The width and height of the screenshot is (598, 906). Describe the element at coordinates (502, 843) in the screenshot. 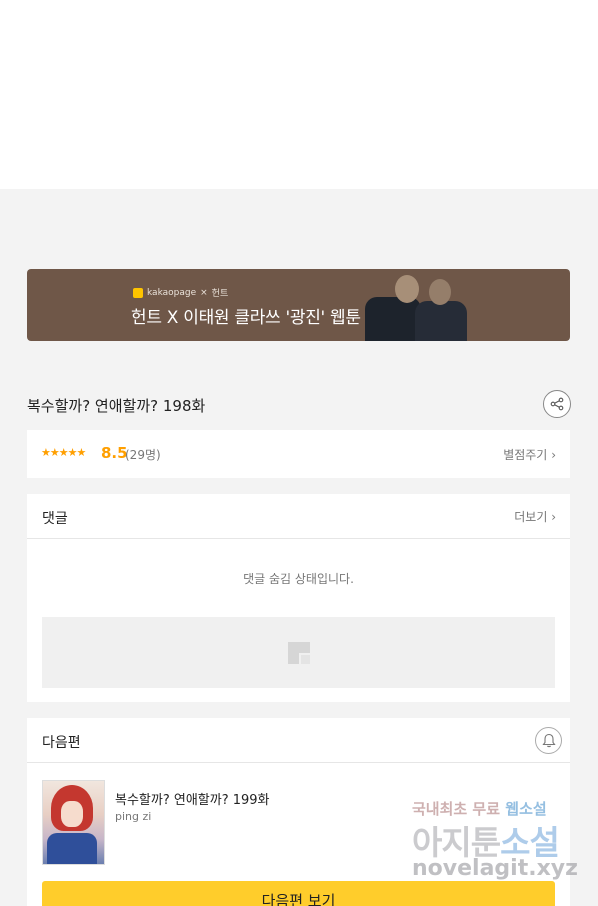

I see `site-watermark: 국내최초 무료 웹소설 아지툰소설 novelagit.xyz` at that location.